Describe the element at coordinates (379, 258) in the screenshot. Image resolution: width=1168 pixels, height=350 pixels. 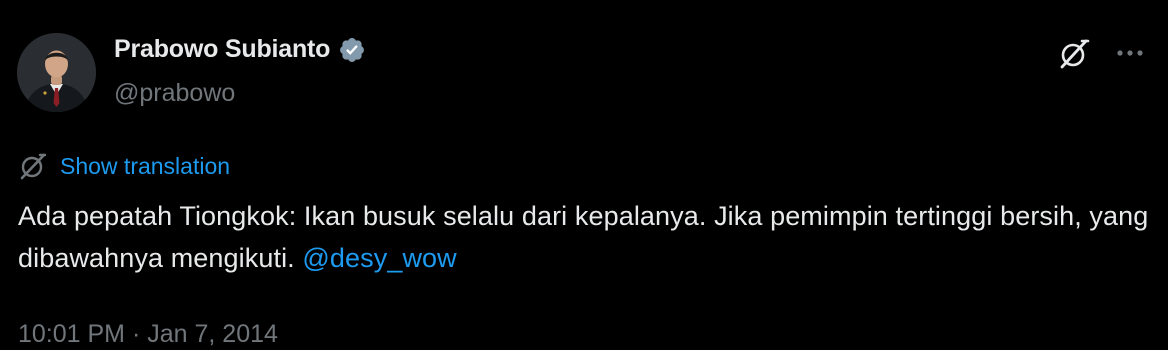
I see `mention-link: @desy_wow` at that location.